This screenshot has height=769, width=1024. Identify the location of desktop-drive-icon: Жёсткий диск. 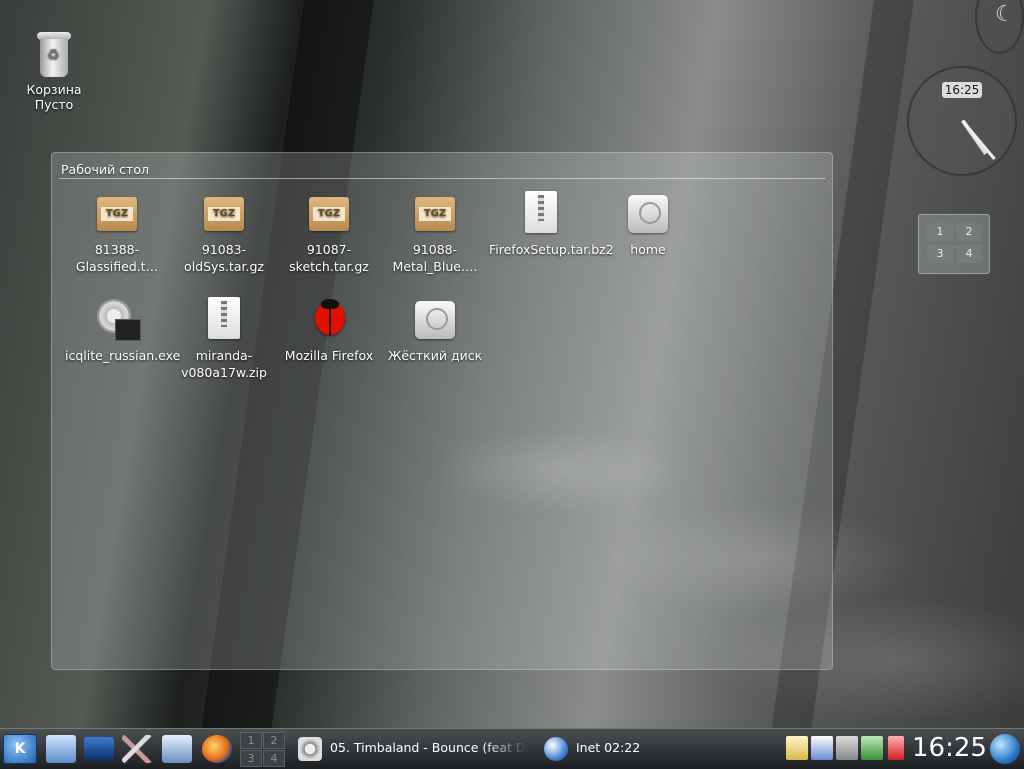
(435, 330).